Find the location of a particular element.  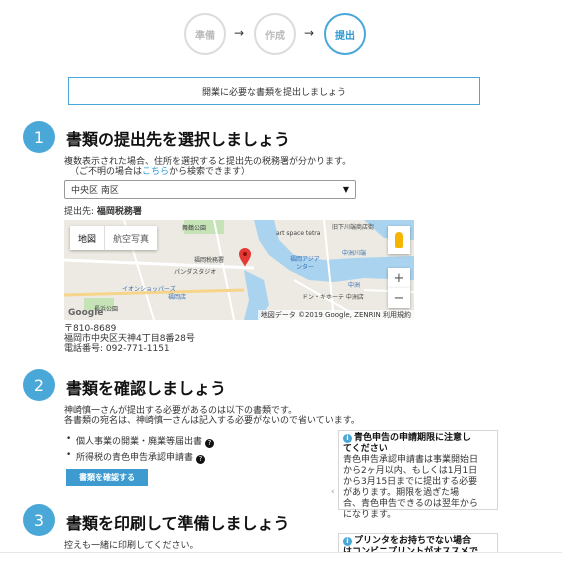

section-title-print-documents: 書類を印刷して準備しましょう is located at coordinates (178, 523).